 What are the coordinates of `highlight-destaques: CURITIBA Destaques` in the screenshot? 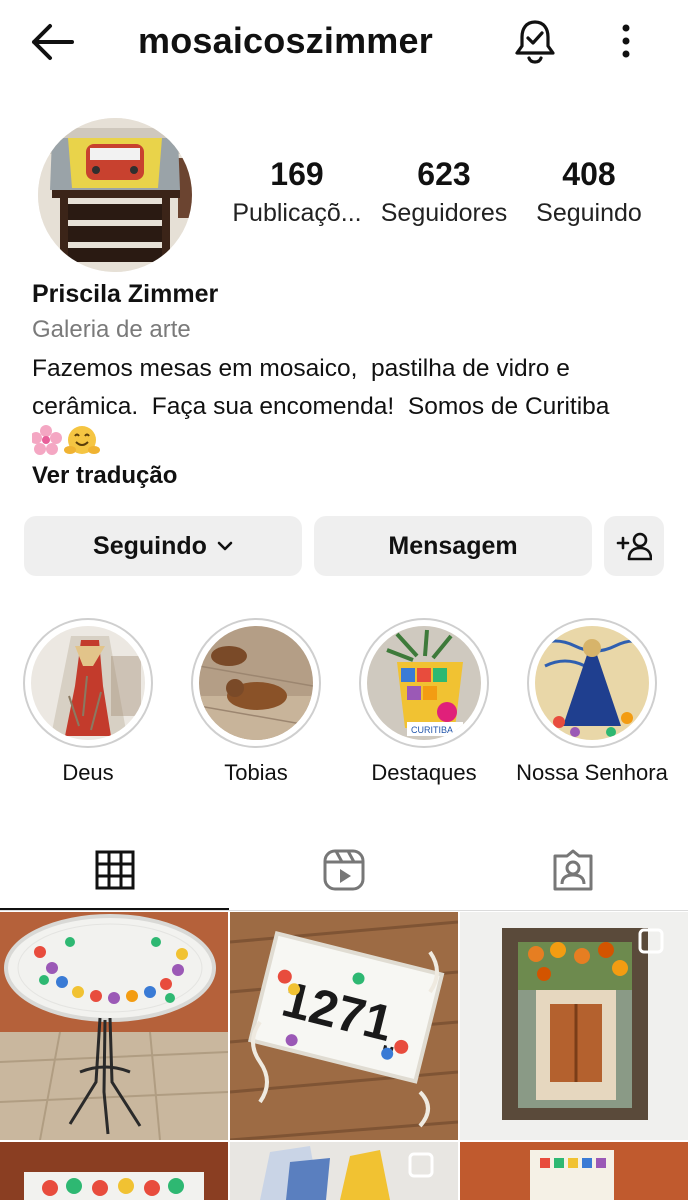 It's located at (424, 702).